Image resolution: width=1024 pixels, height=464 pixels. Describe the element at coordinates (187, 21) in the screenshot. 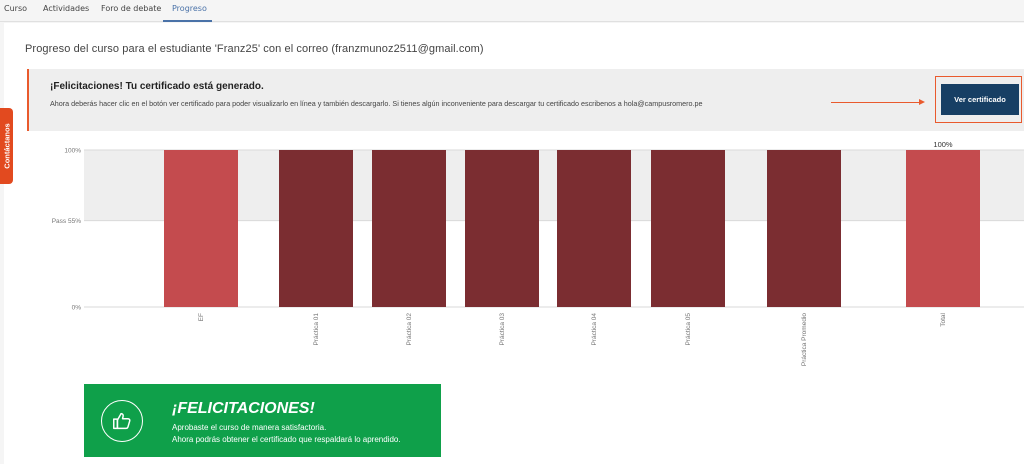

I see `active-tab-indicator` at that location.